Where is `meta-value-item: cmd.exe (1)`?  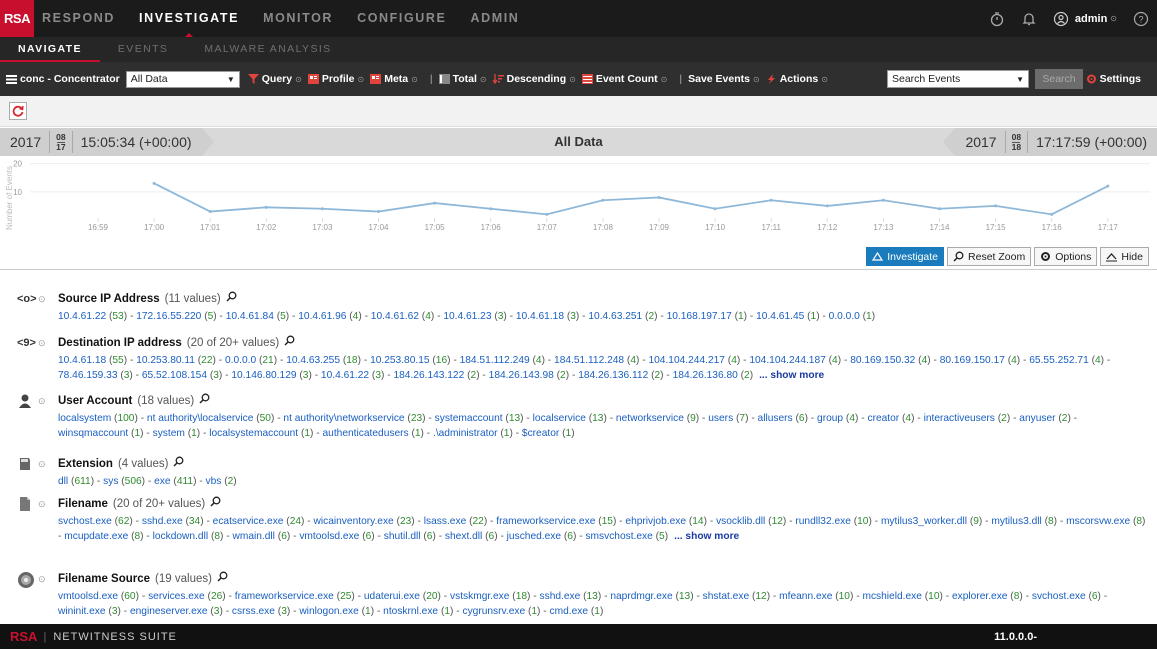 meta-value-item: cmd.exe (1) is located at coordinates (577, 611).